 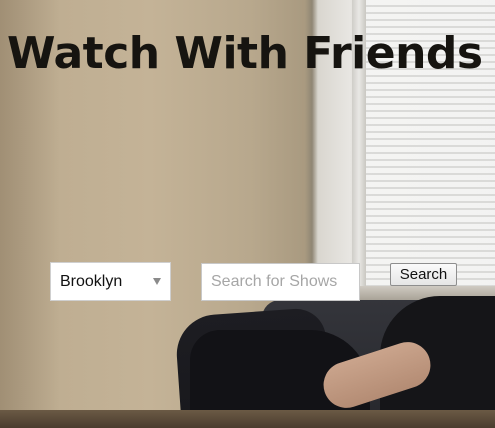 What do you see at coordinates (423, 274) in the screenshot?
I see `search-button: Search` at bounding box center [423, 274].